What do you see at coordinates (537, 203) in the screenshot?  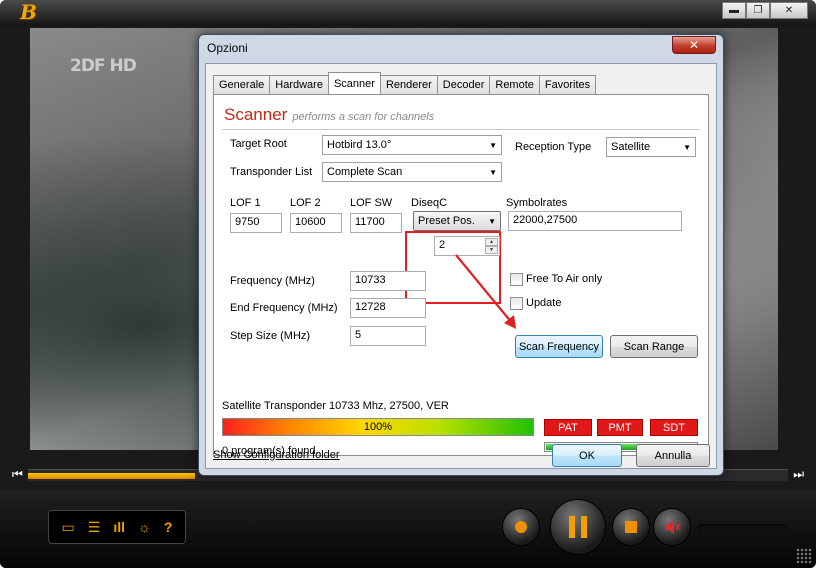 I see `symbolrates-label: Symbolrates` at bounding box center [537, 203].